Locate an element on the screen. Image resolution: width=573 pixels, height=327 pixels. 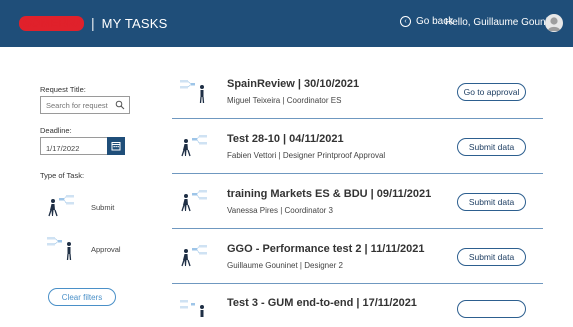
type-submit-label: Submit is located at coordinates (103, 207).